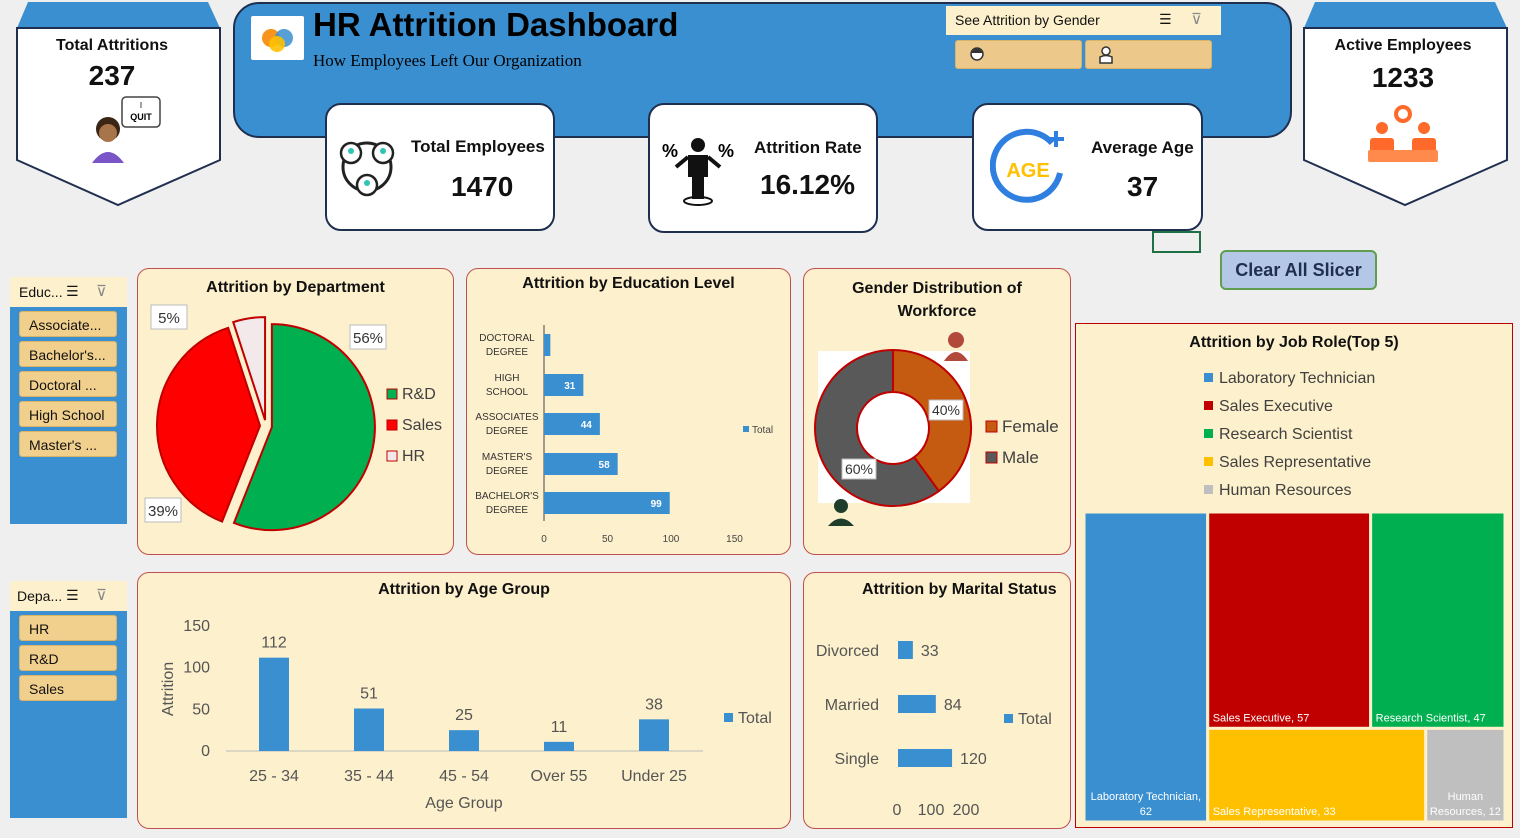  What do you see at coordinates (859, 469) in the screenshot?
I see `data-label: 60%` at bounding box center [859, 469].